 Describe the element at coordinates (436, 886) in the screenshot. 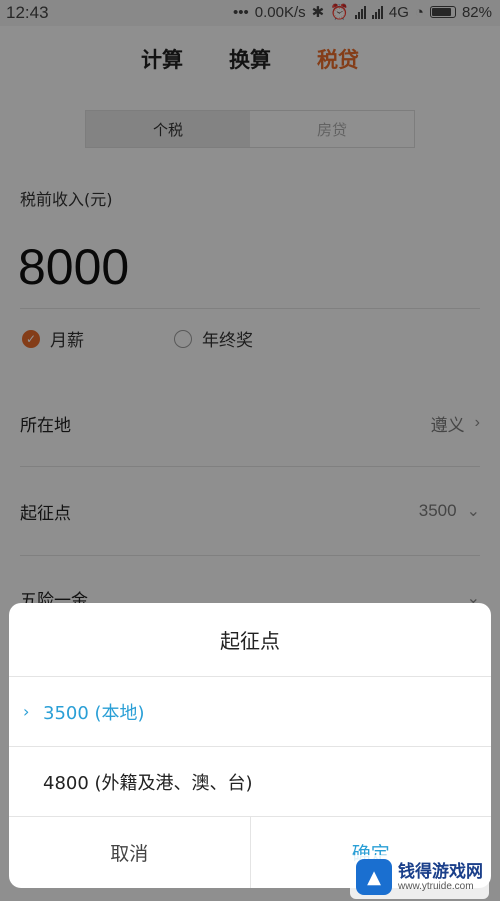

I see `watermark-url: www.ytruide.com` at that location.